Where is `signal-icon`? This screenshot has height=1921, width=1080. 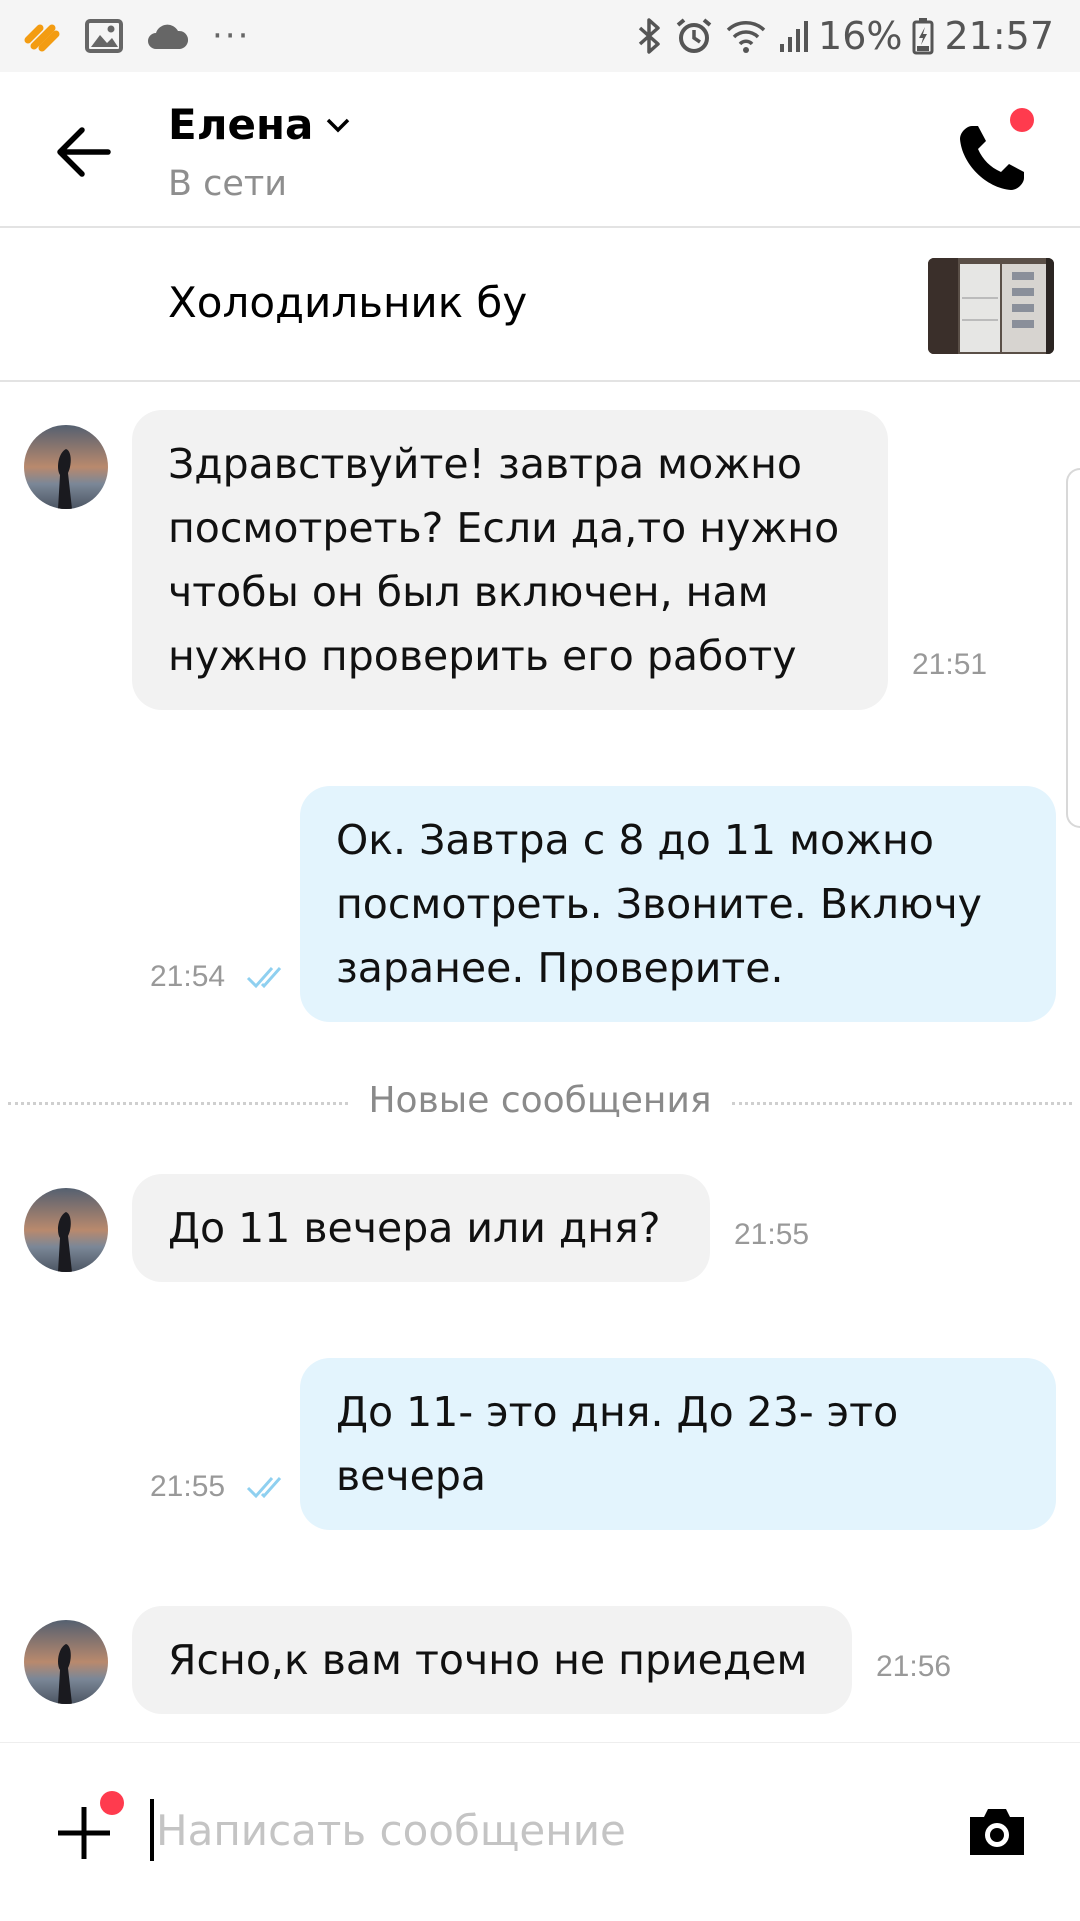
signal-icon is located at coordinates (793, 36).